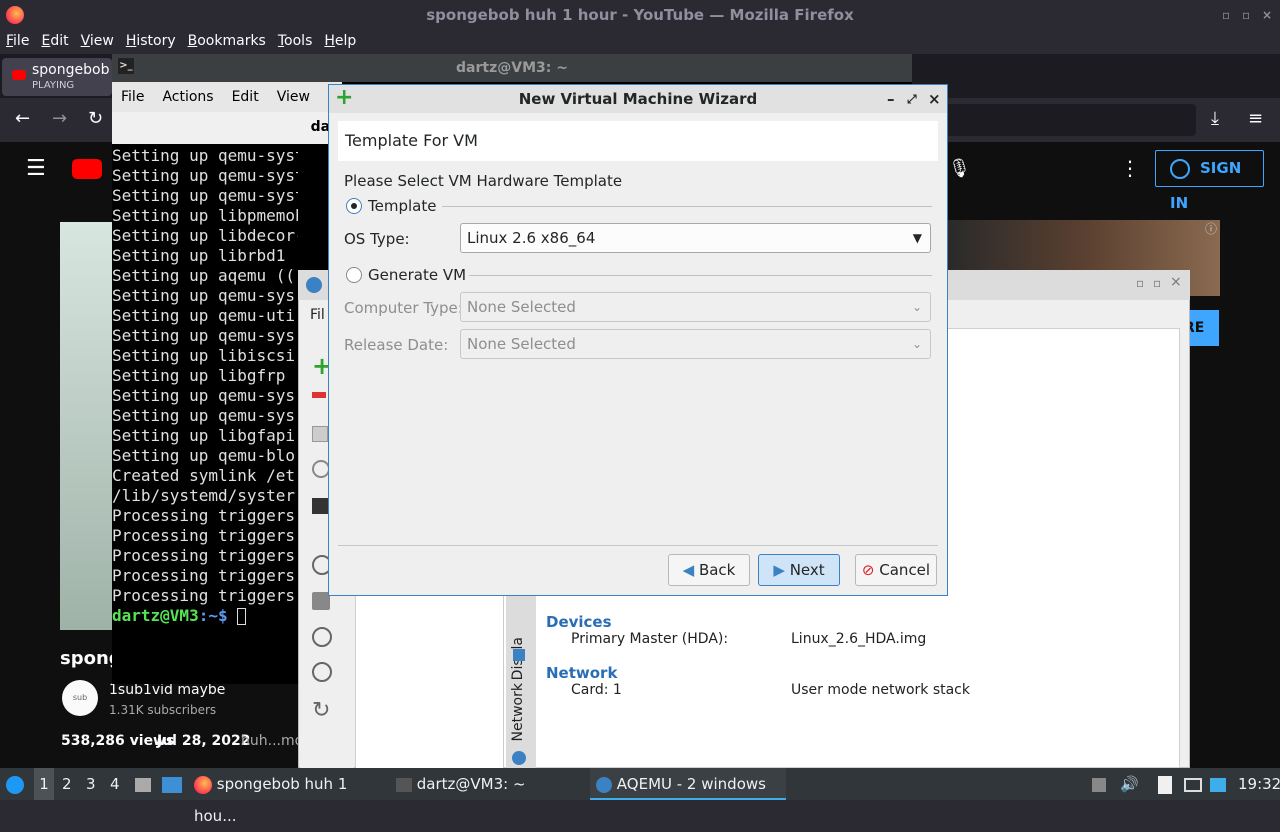  I want to click on menu-history: History, so click(151, 41).